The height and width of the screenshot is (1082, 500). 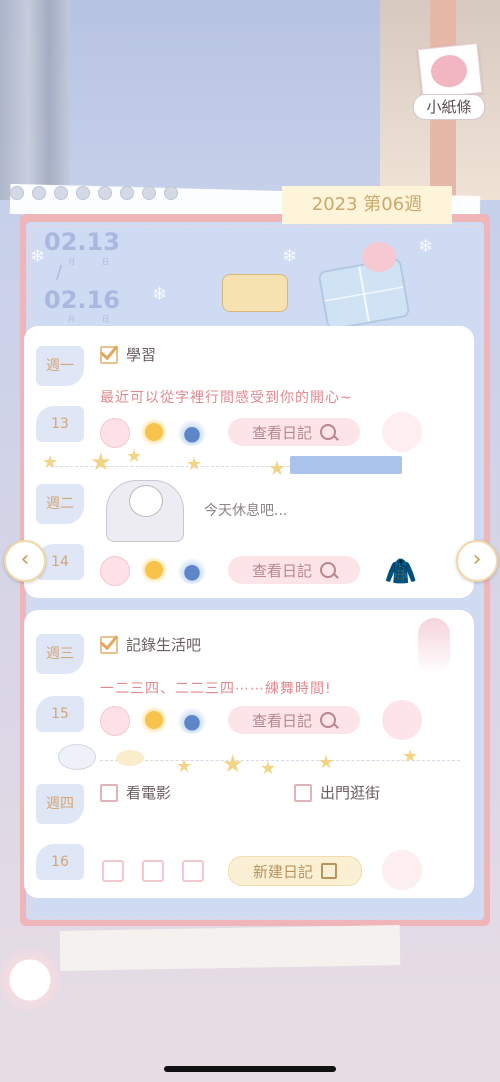 I want to click on task-item: 出門逛街, so click(x=337, y=792).